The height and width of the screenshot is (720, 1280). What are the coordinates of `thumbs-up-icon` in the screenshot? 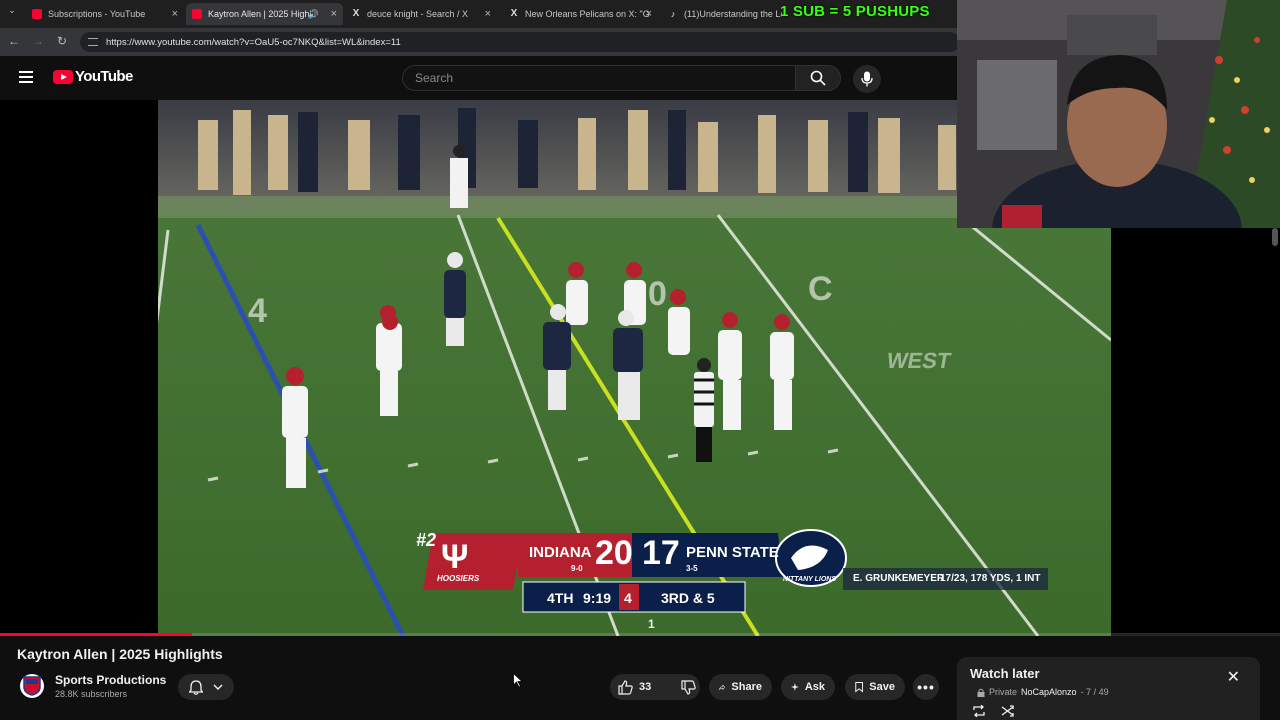 It's located at (625, 687).